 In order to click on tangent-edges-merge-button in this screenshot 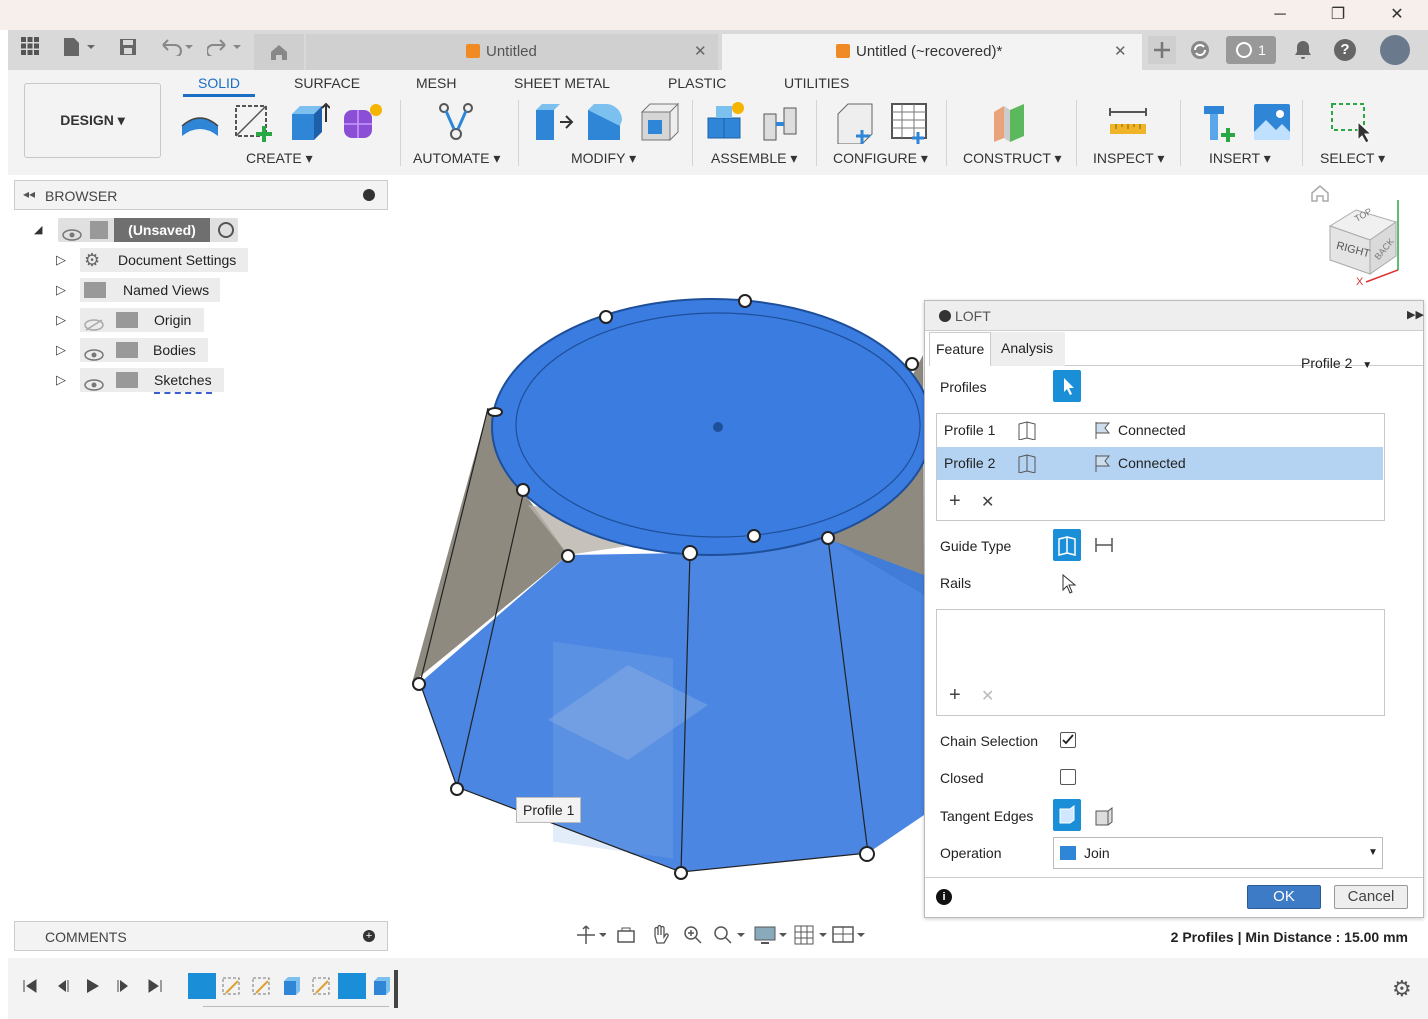, I will do `click(1067, 815)`.